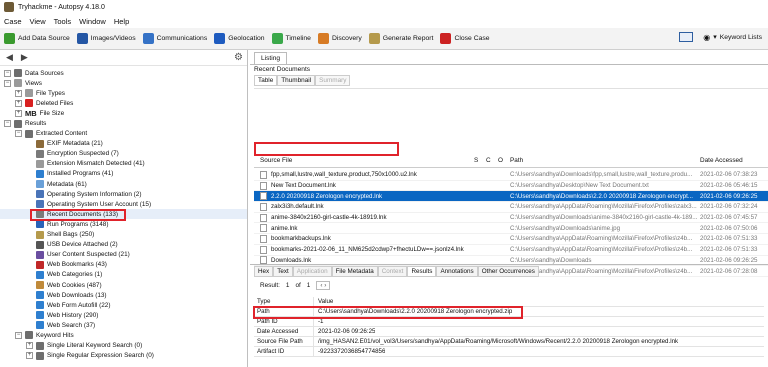 The image size is (768, 367). Describe the element at coordinates (24, 57) in the screenshot. I see `forward-arrow-icon: ▶` at that location.